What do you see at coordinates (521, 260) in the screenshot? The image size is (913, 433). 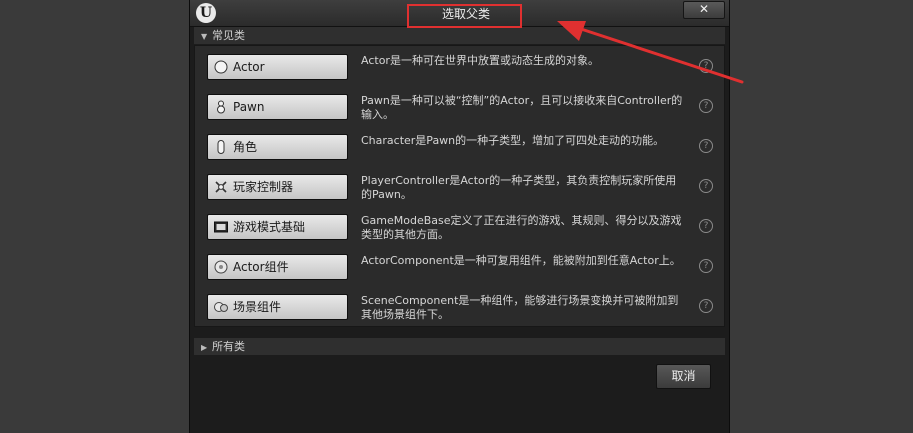 I see `class-description: ActorComponent是一种可复用组件，能被附加到任意Actor上。` at bounding box center [521, 260].